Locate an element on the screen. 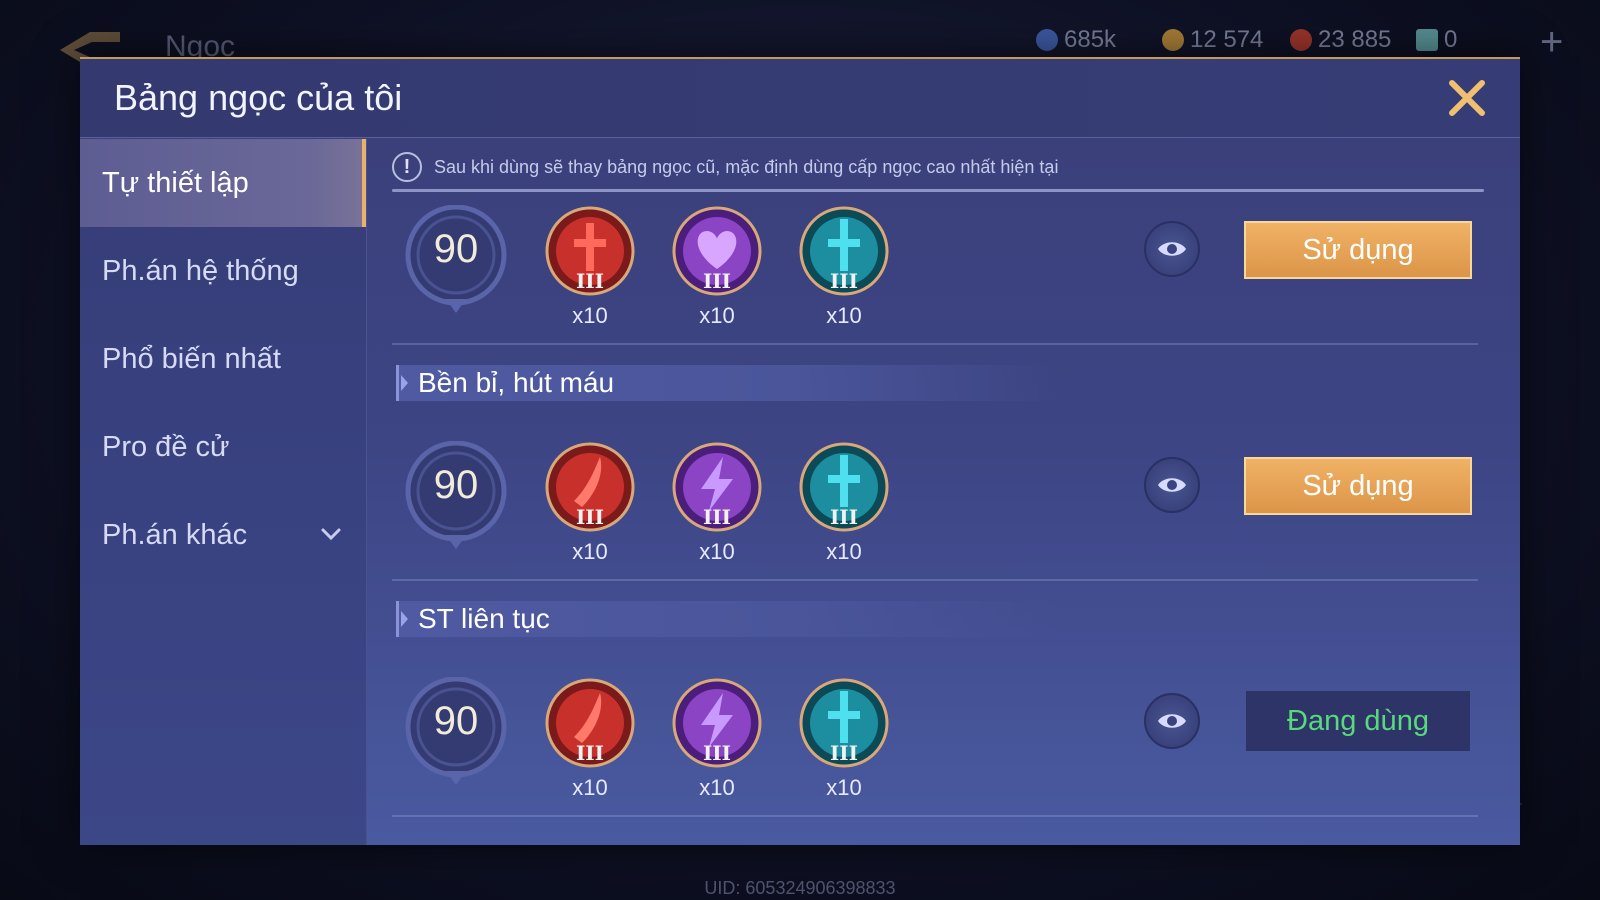  exclamation-icon: ! is located at coordinates (407, 167).